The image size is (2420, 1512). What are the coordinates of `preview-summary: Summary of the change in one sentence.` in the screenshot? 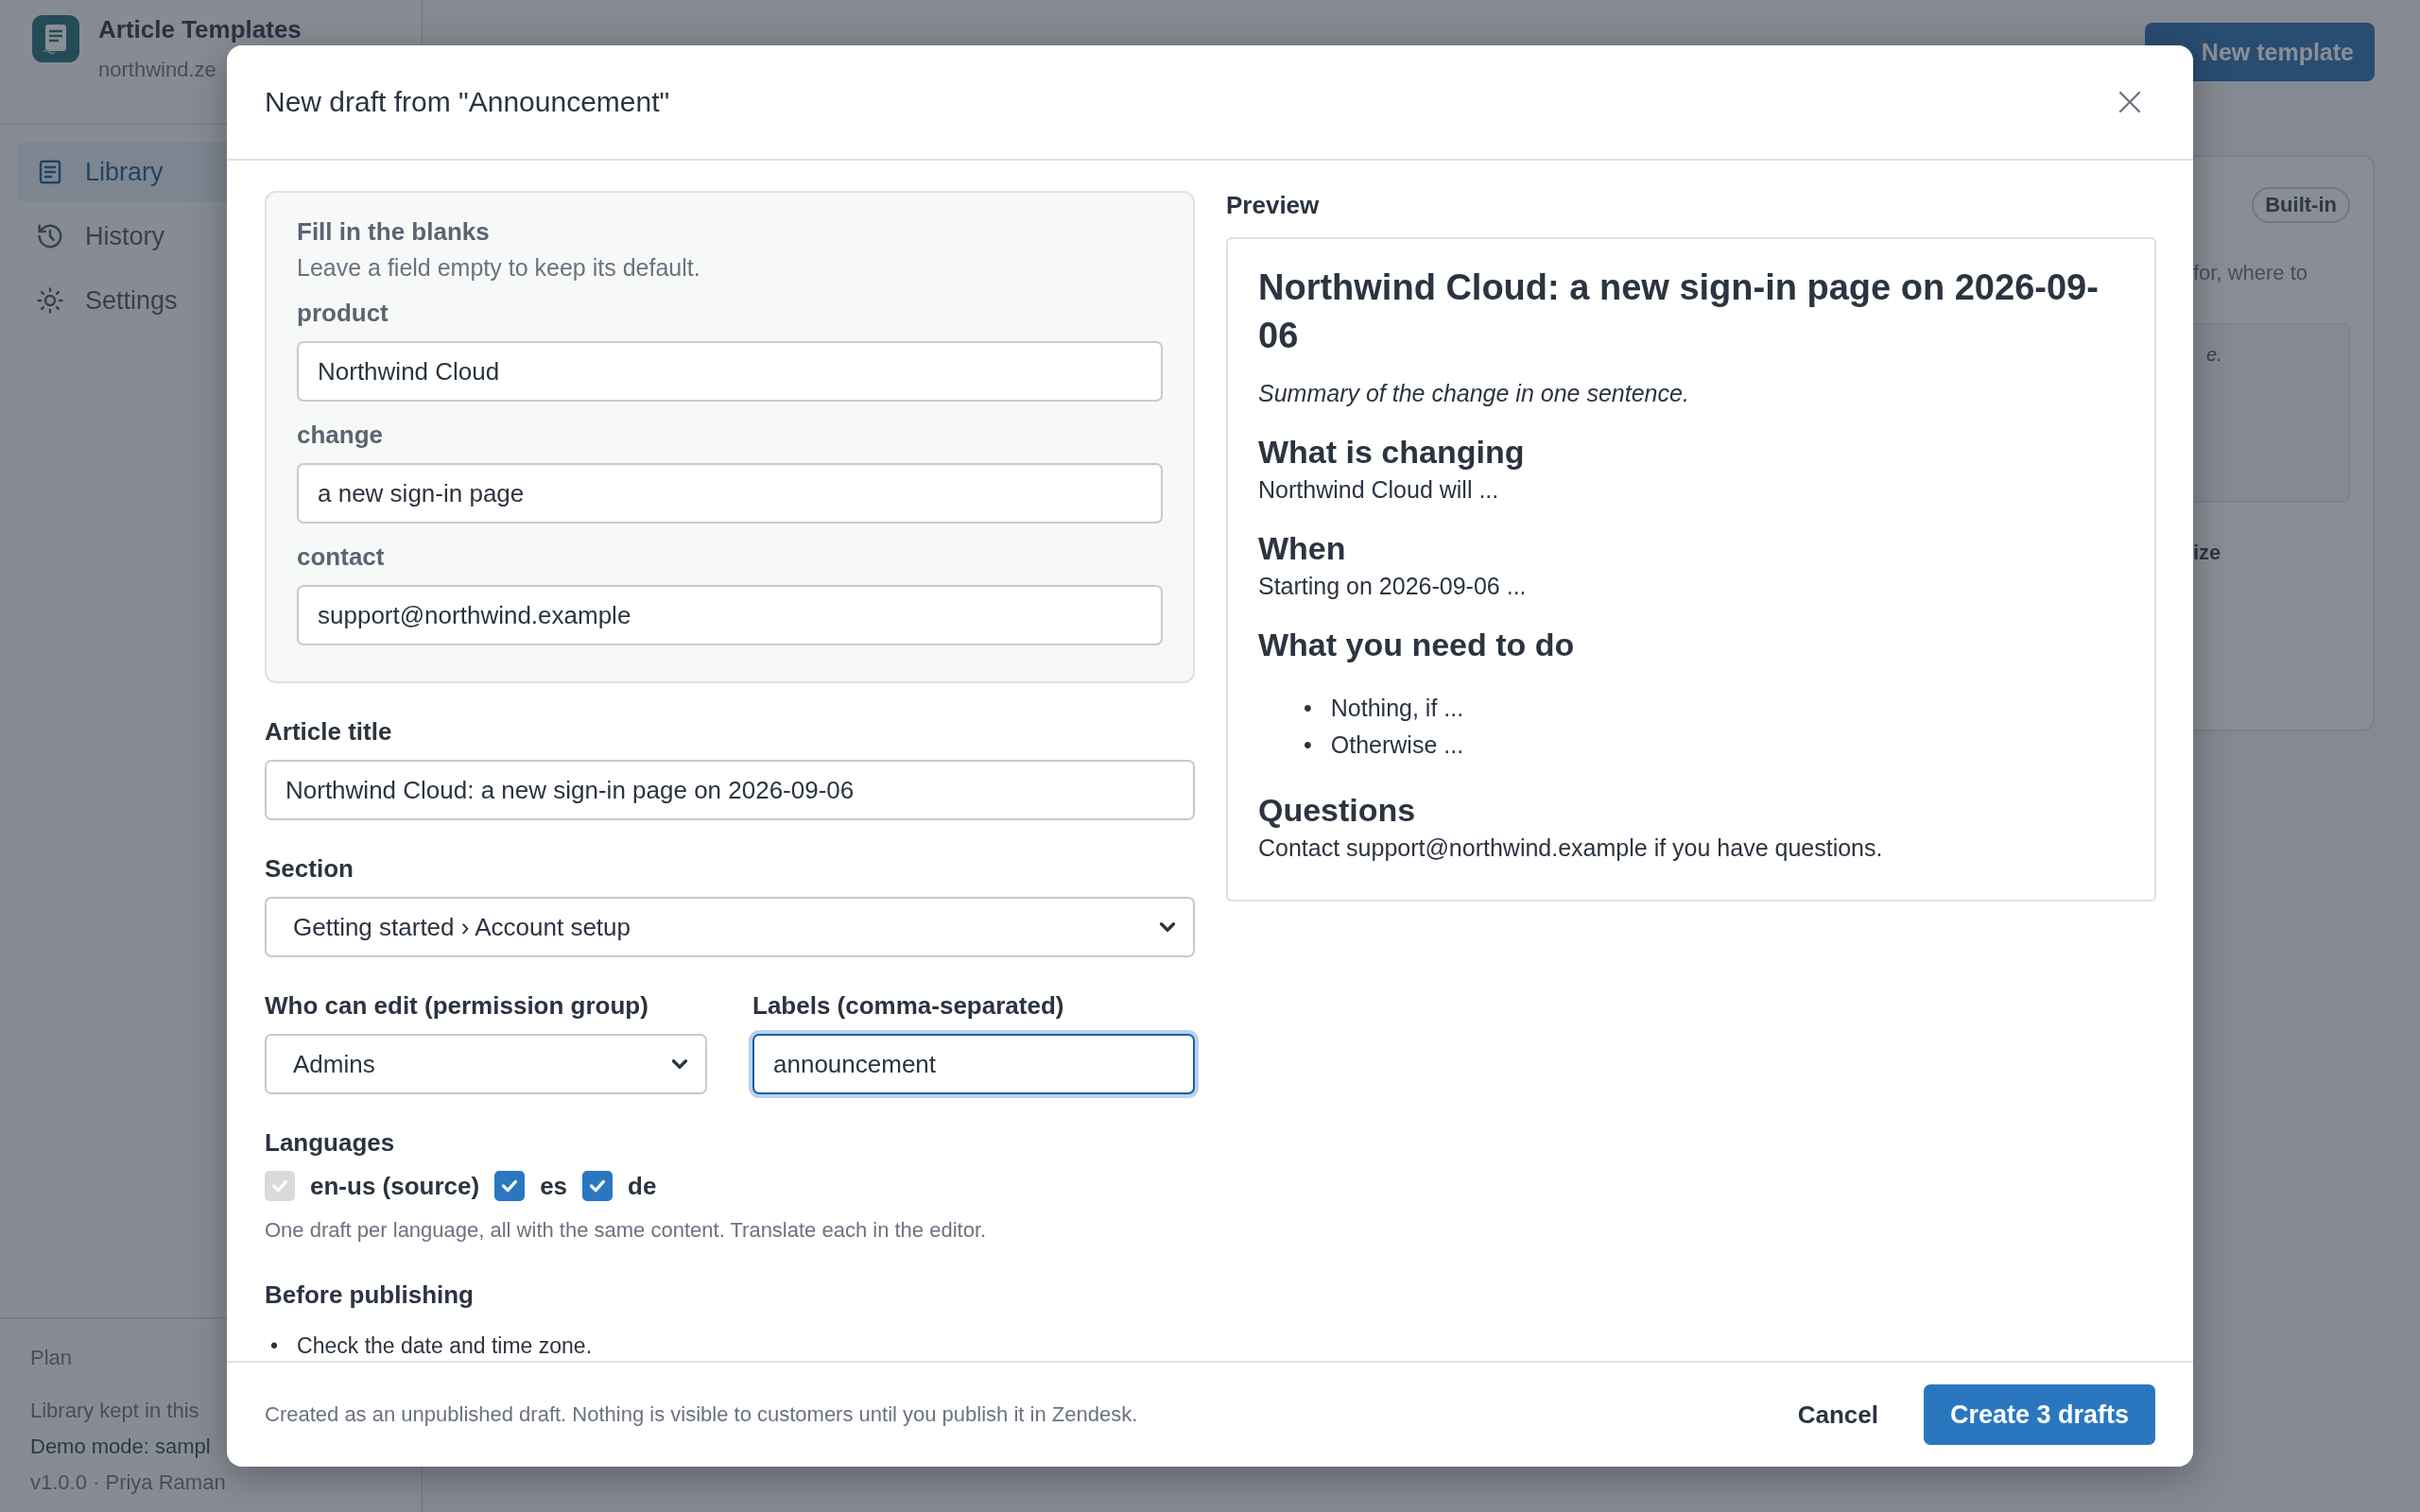 It's located at (1474, 393).